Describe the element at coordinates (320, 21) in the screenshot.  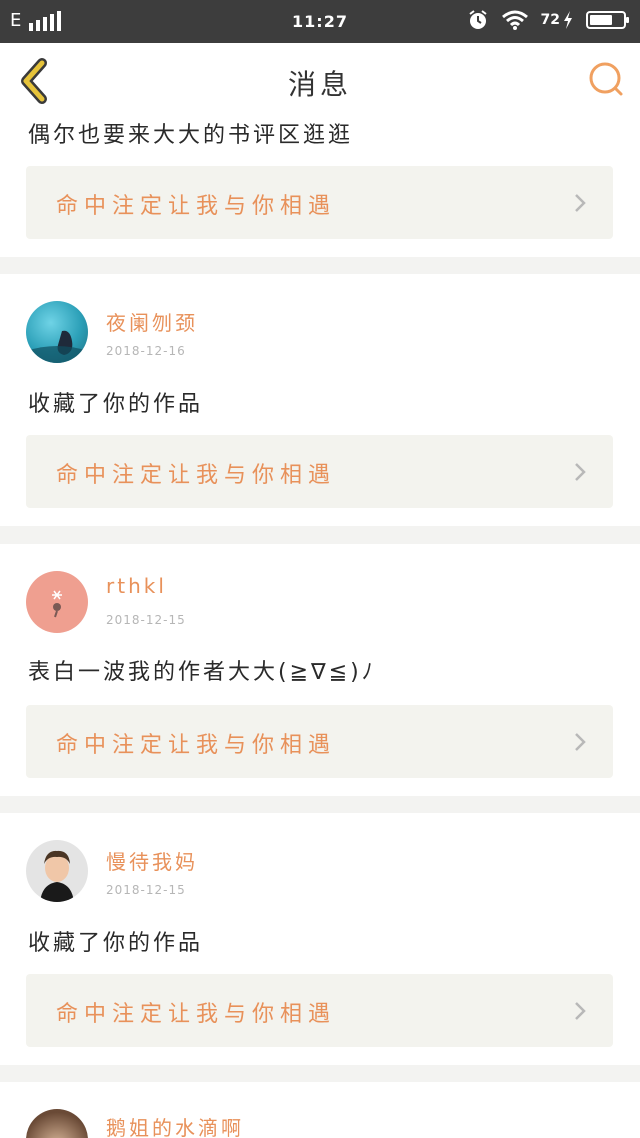
I see `status-bar: E 11:27 72` at that location.